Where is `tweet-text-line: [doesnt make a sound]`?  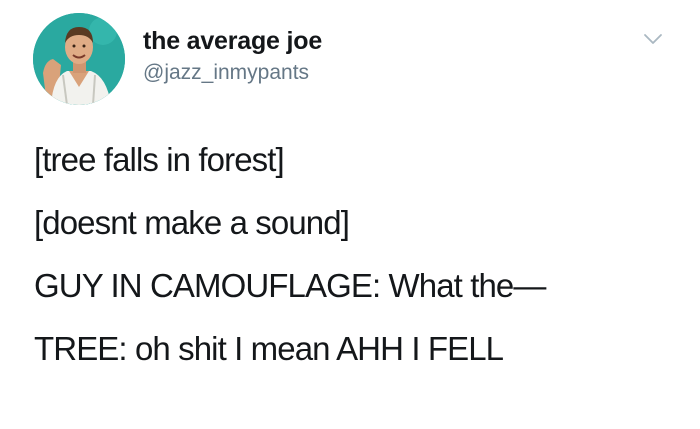
tweet-text-line: [doesnt make a sound] is located at coordinates (192, 222).